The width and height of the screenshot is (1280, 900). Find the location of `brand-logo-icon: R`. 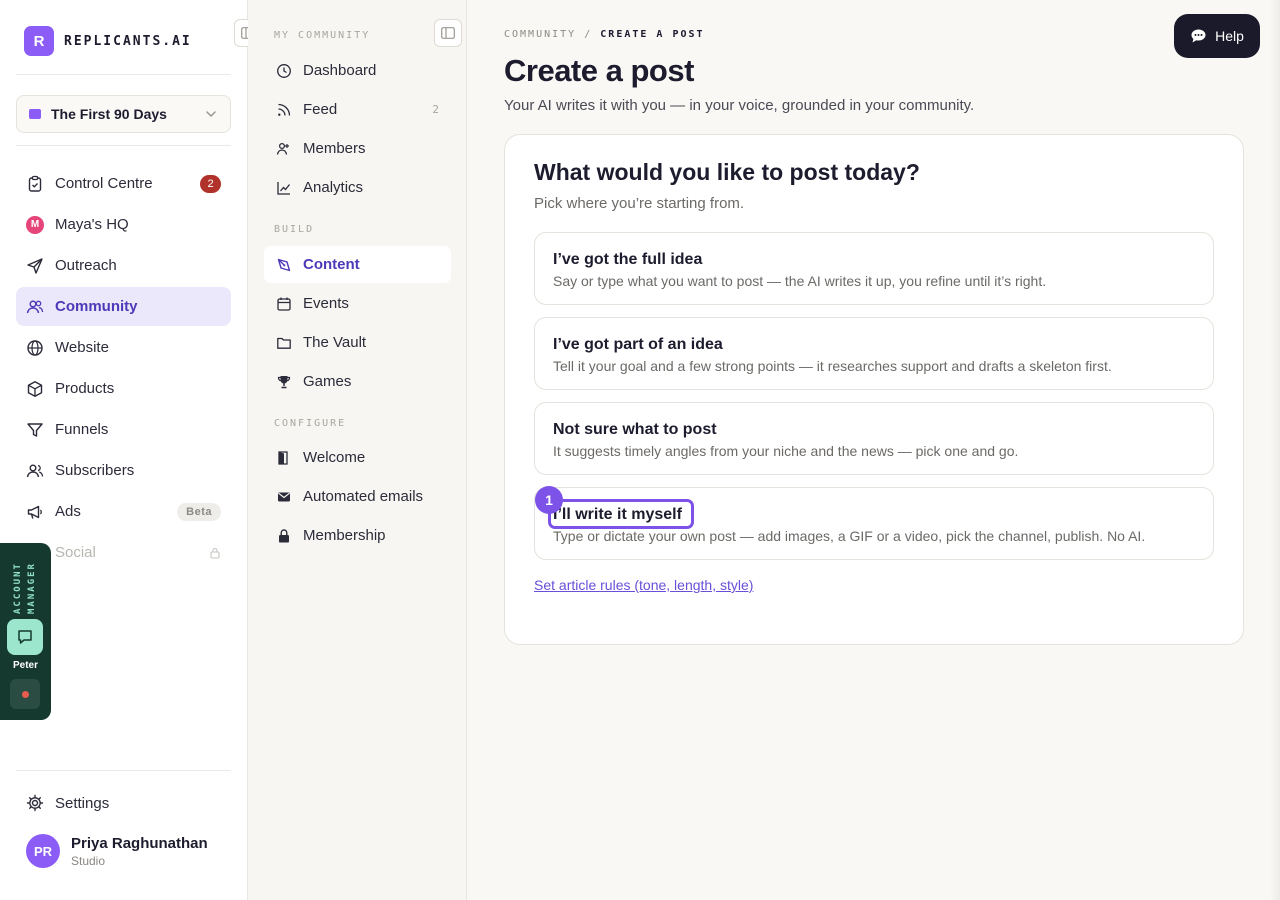

brand-logo-icon: R is located at coordinates (39, 41).